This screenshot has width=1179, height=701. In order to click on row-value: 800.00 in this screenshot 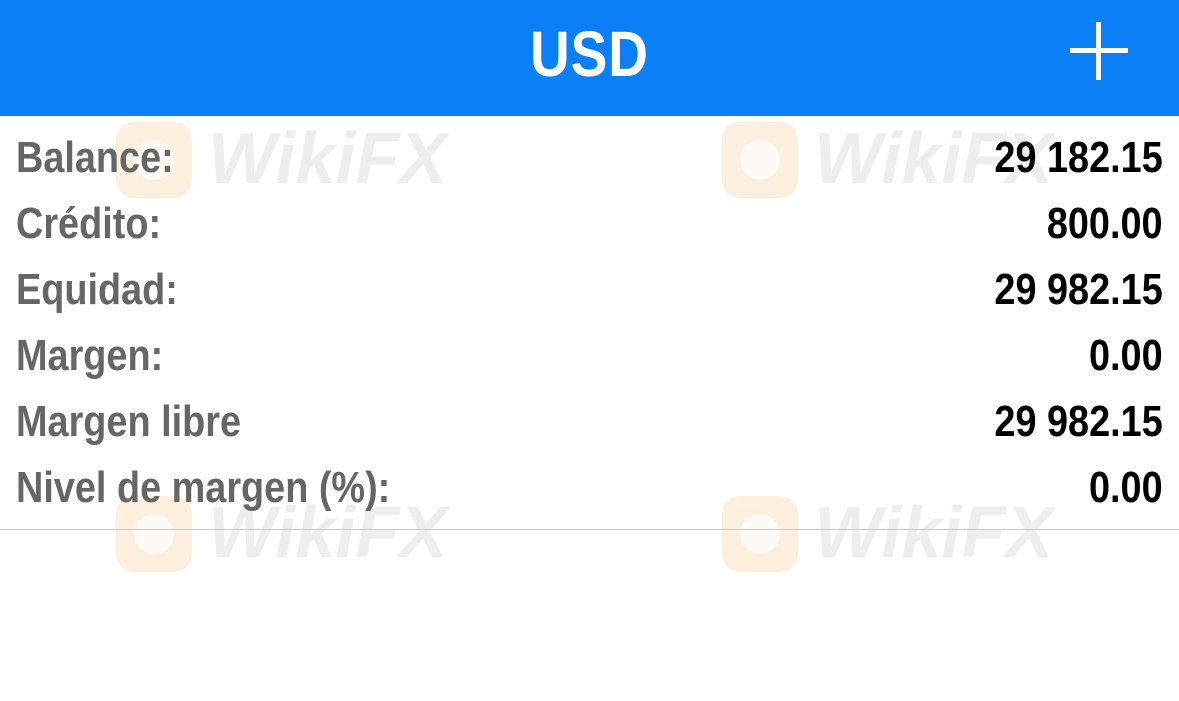, I will do `click(1105, 223)`.